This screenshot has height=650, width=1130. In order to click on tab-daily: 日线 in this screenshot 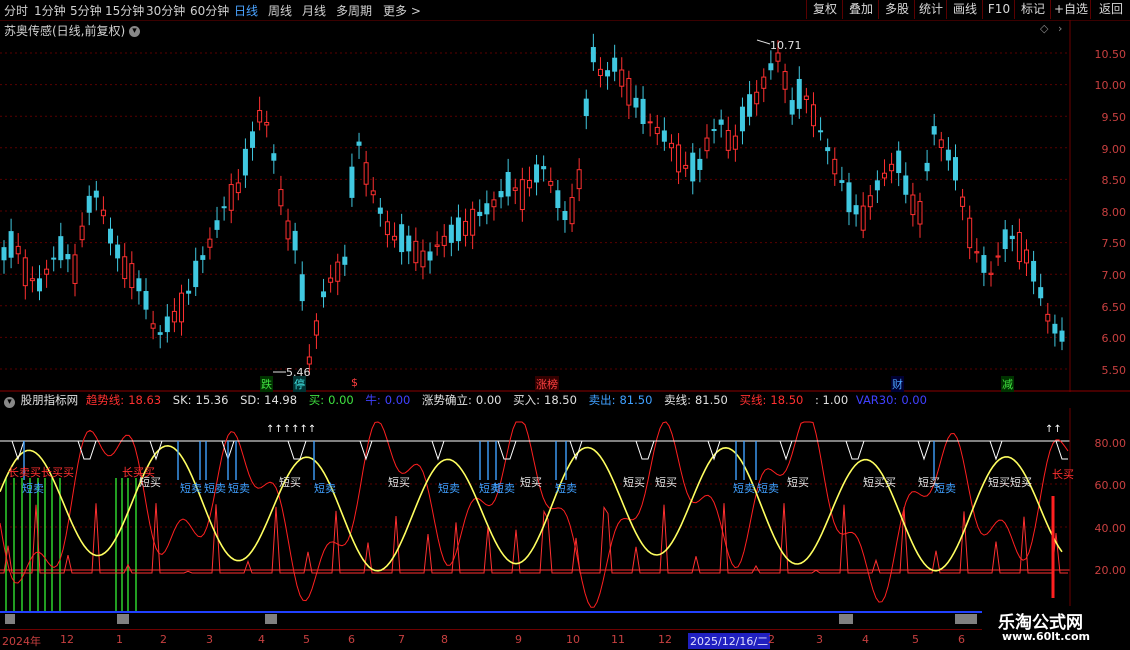, I will do `click(246, 10)`.